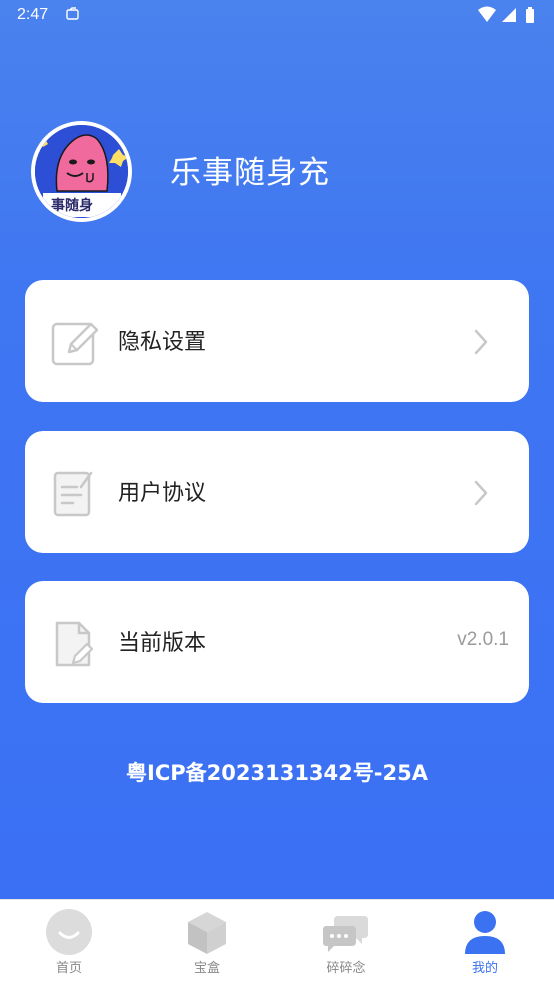  I want to click on nav-item-mine: 我的, so click(485, 942).